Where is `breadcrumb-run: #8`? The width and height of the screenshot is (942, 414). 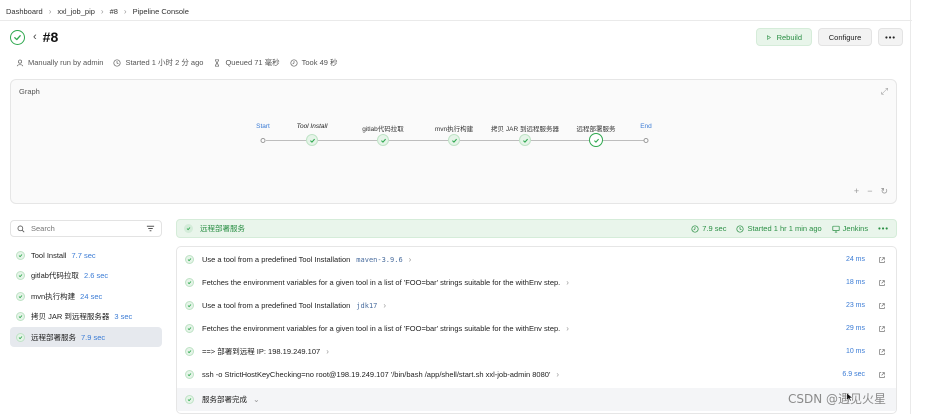
breadcrumb-run: #8 is located at coordinates (114, 11).